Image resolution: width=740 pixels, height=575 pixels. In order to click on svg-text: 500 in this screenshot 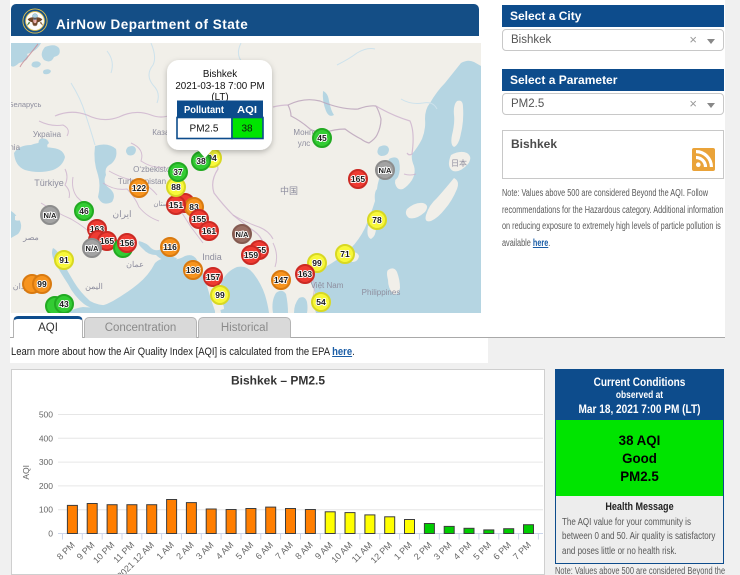, I will do `click(46, 415)`.